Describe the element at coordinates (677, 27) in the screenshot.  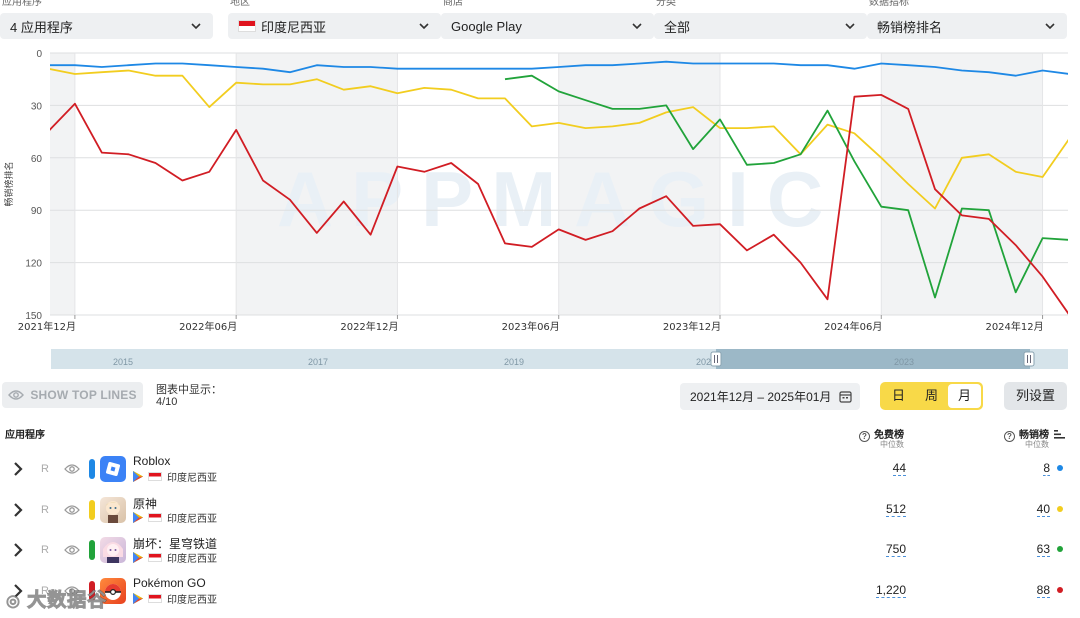
I see `filter-value: 全部` at that location.